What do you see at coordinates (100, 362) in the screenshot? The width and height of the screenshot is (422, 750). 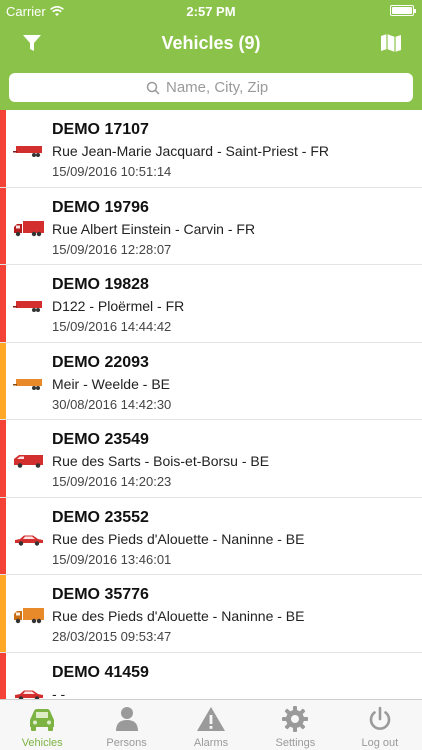 I see `vehicle-name: DEMO 22093` at bounding box center [100, 362].